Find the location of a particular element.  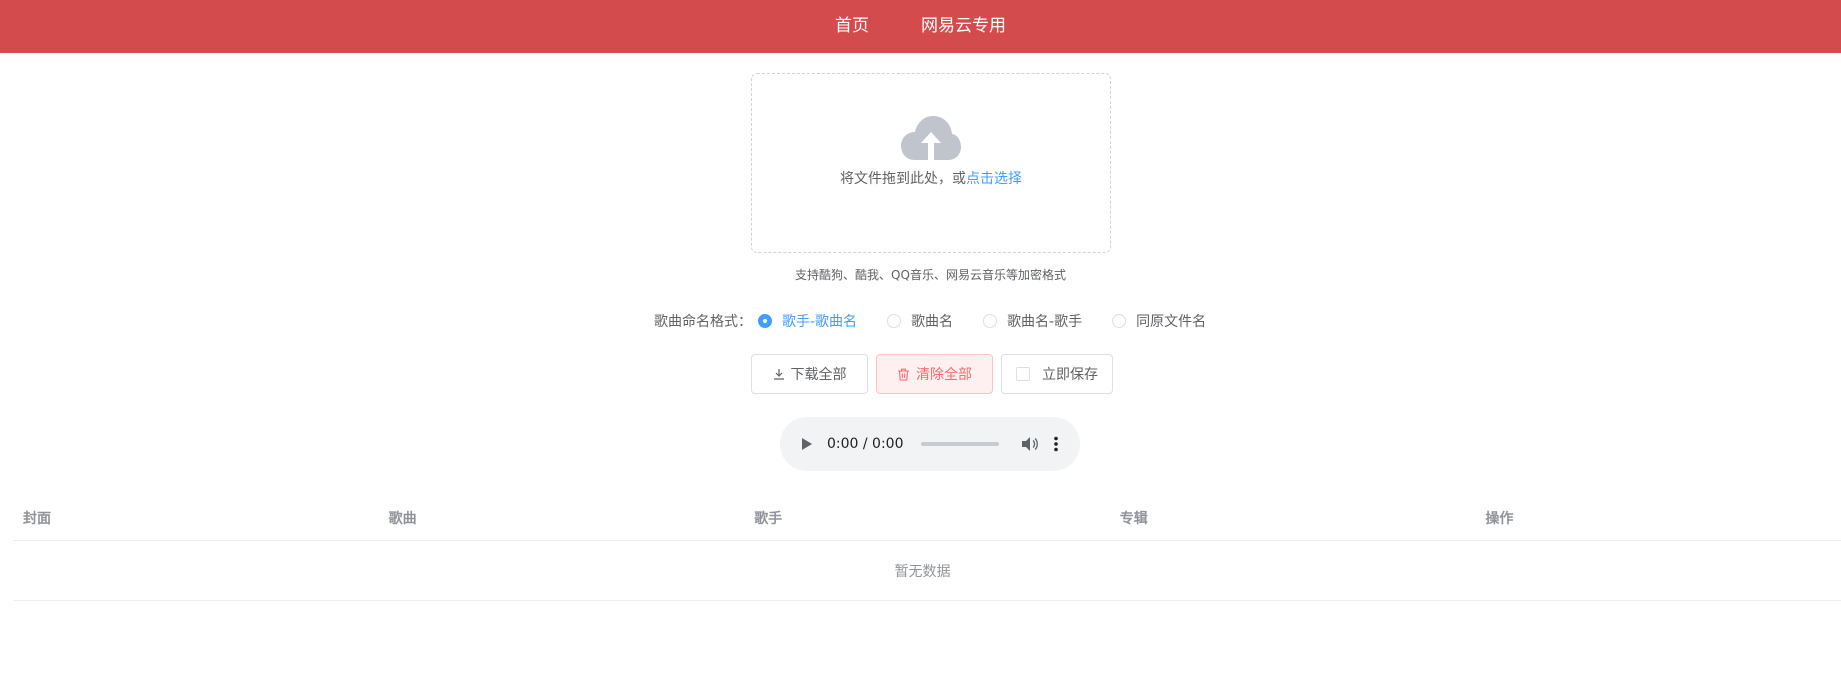

more-options-icon is located at coordinates (1056, 444).